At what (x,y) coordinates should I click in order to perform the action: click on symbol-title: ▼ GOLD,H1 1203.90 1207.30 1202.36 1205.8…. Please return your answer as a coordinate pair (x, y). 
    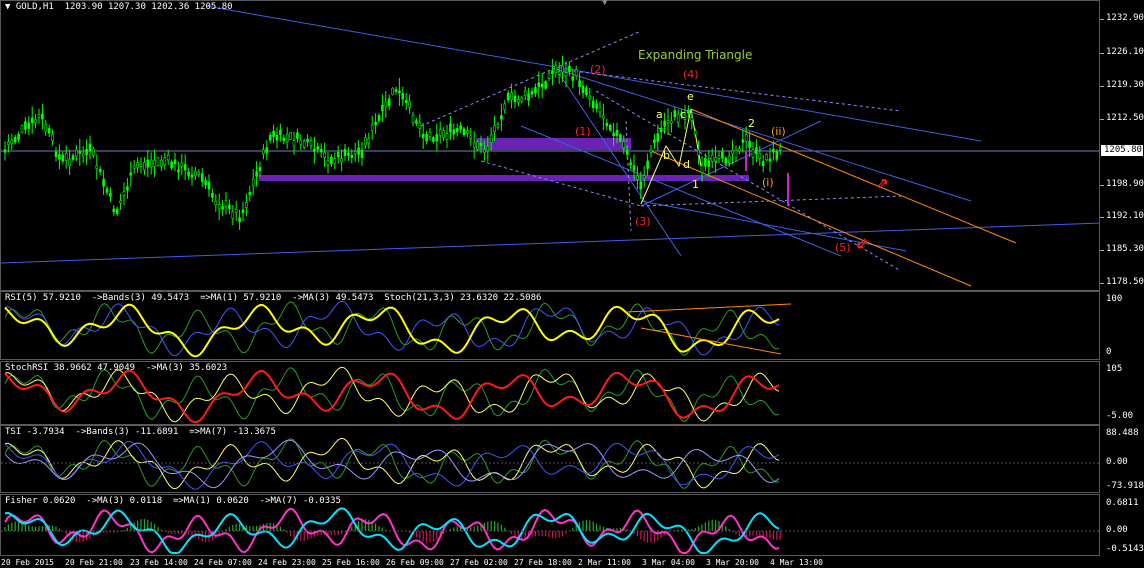
    Looking at the image, I should click on (119, 7).